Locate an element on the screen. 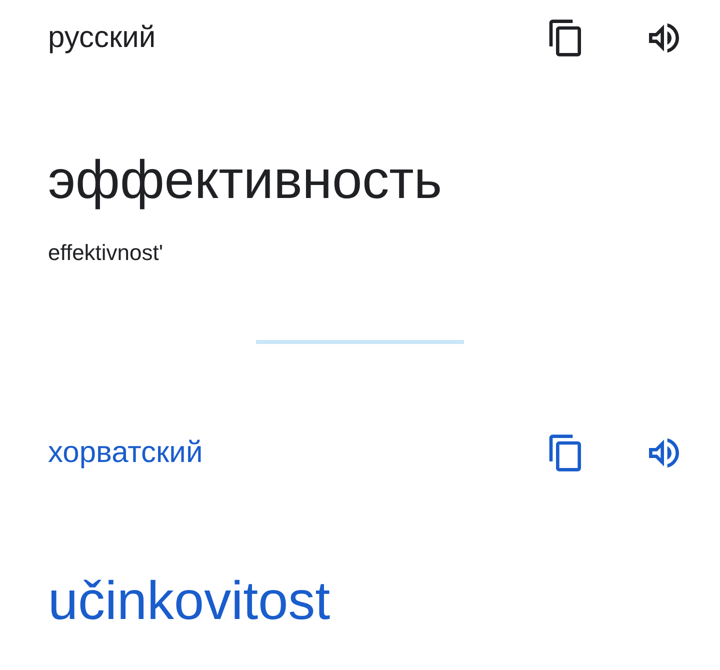  source-word: эффективность is located at coordinates (245, 180).